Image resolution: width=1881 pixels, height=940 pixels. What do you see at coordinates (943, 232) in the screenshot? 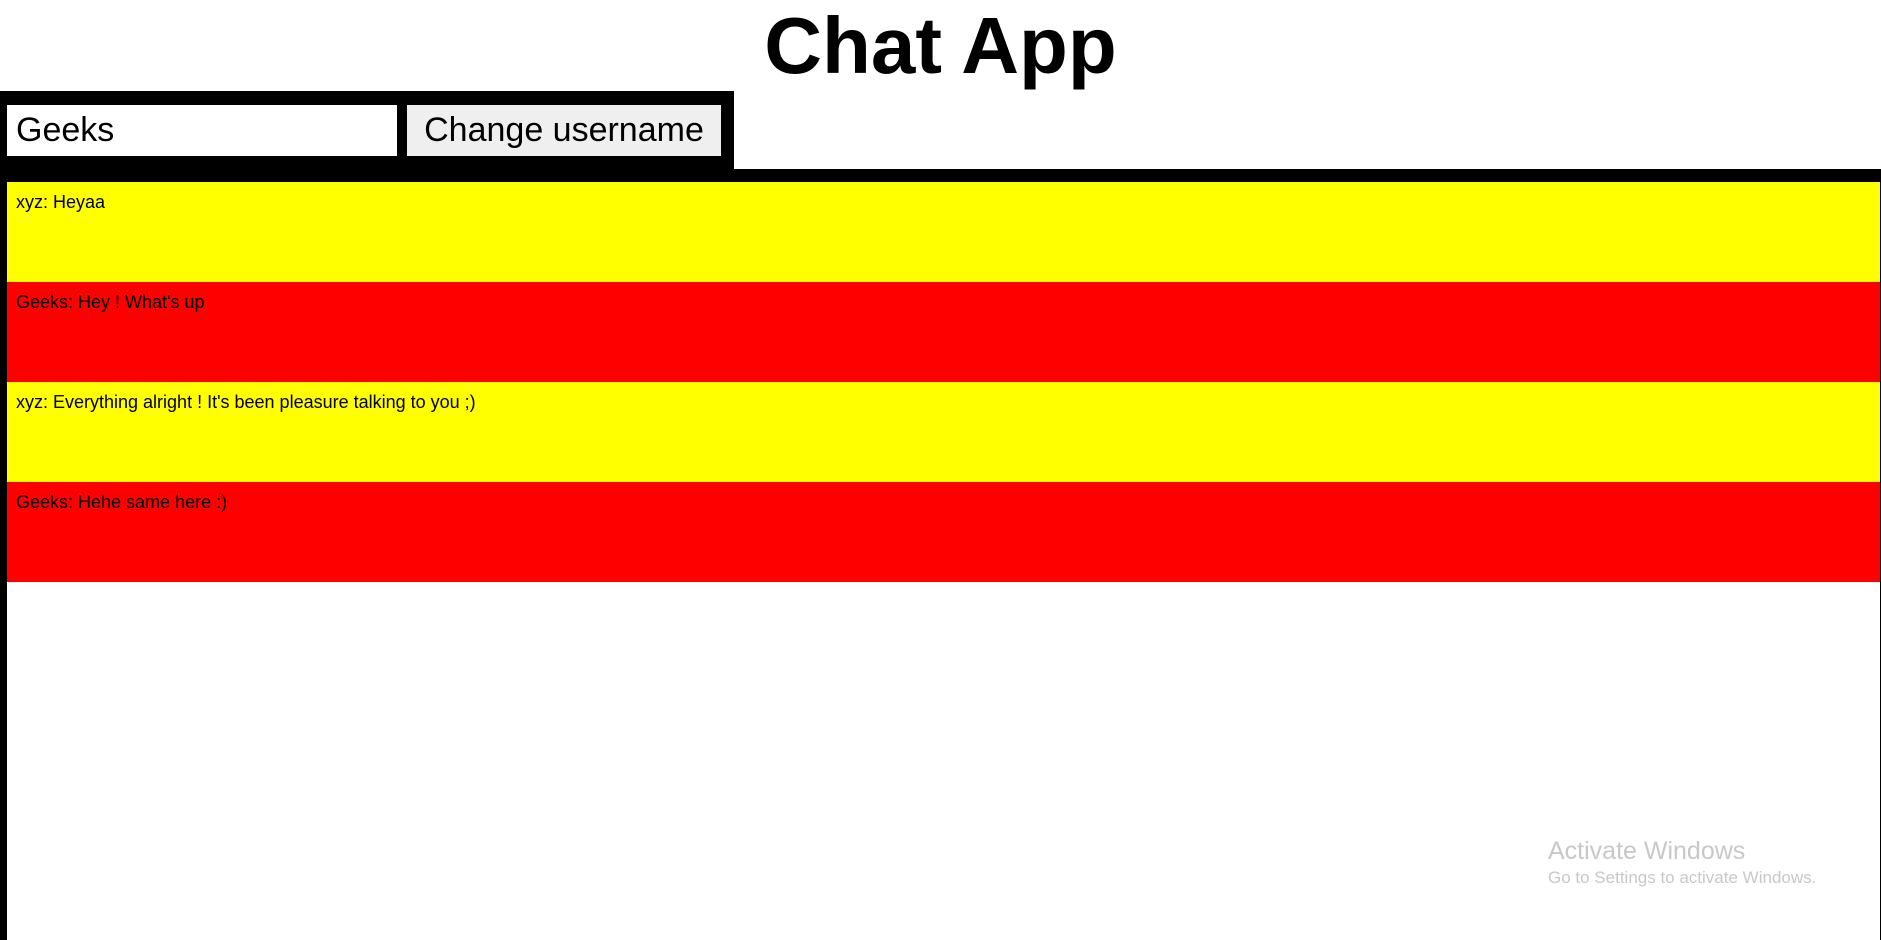
I see `chat-message: xyz: Heyaa` at bounding box center [943, 232].